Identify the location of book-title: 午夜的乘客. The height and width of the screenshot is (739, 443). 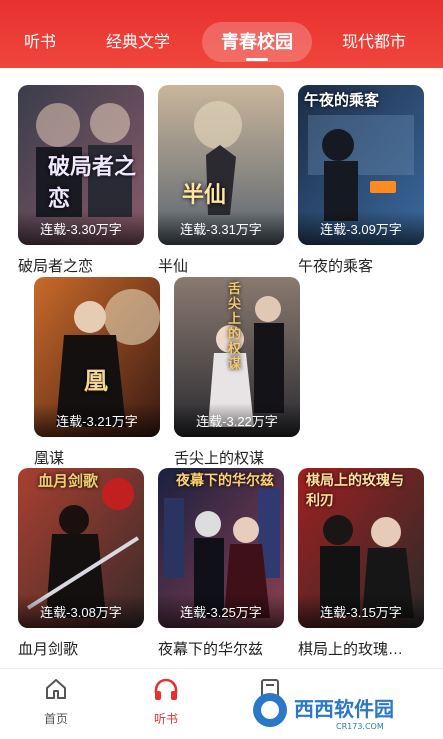
(363, 265).